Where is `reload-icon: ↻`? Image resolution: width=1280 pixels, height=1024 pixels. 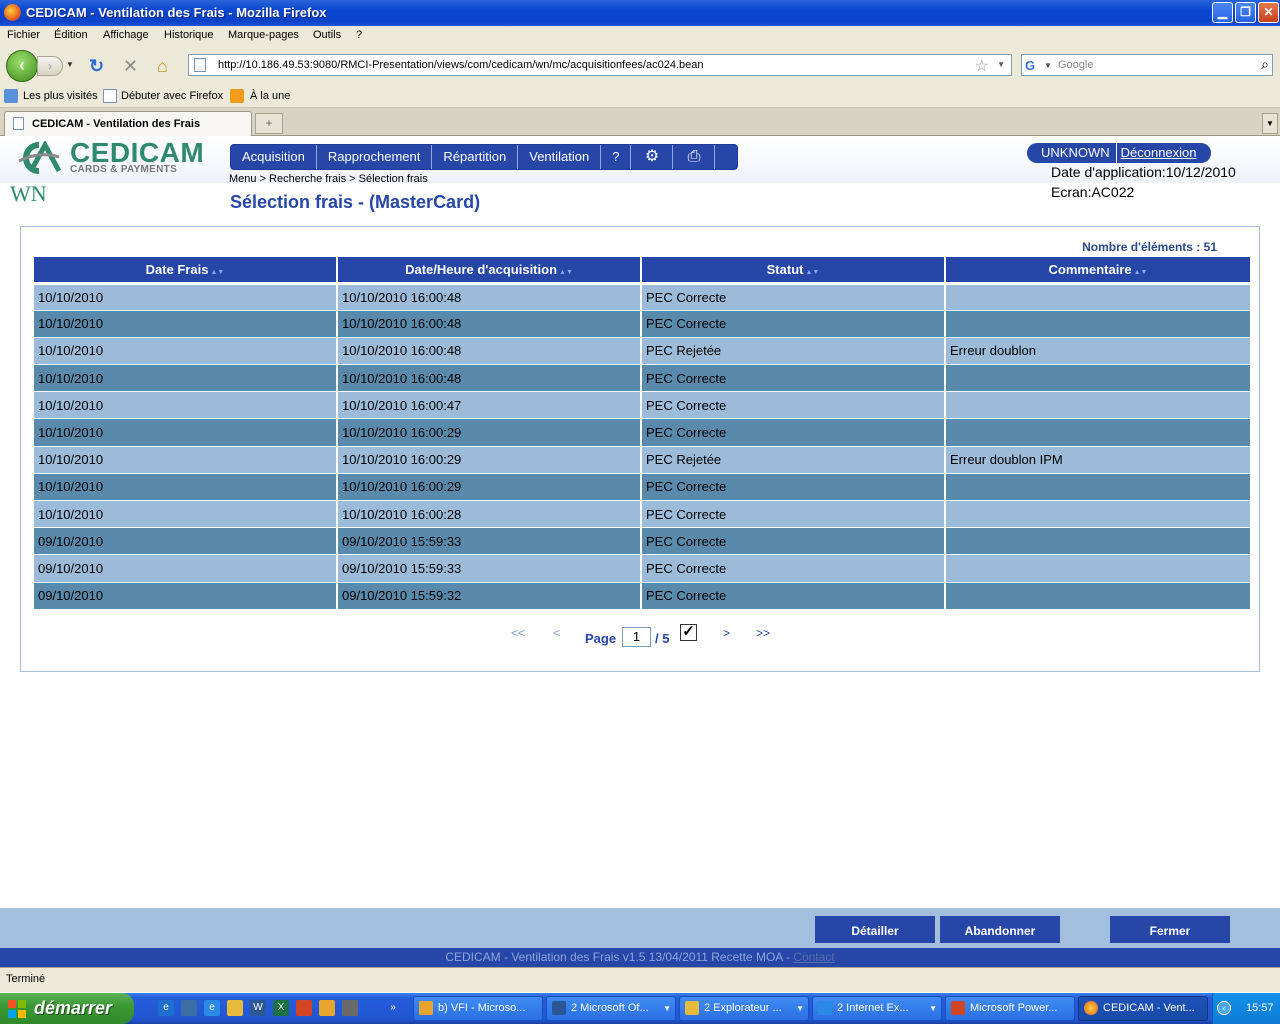 reload-icon: ↻ is located at coordinates (96, 66).